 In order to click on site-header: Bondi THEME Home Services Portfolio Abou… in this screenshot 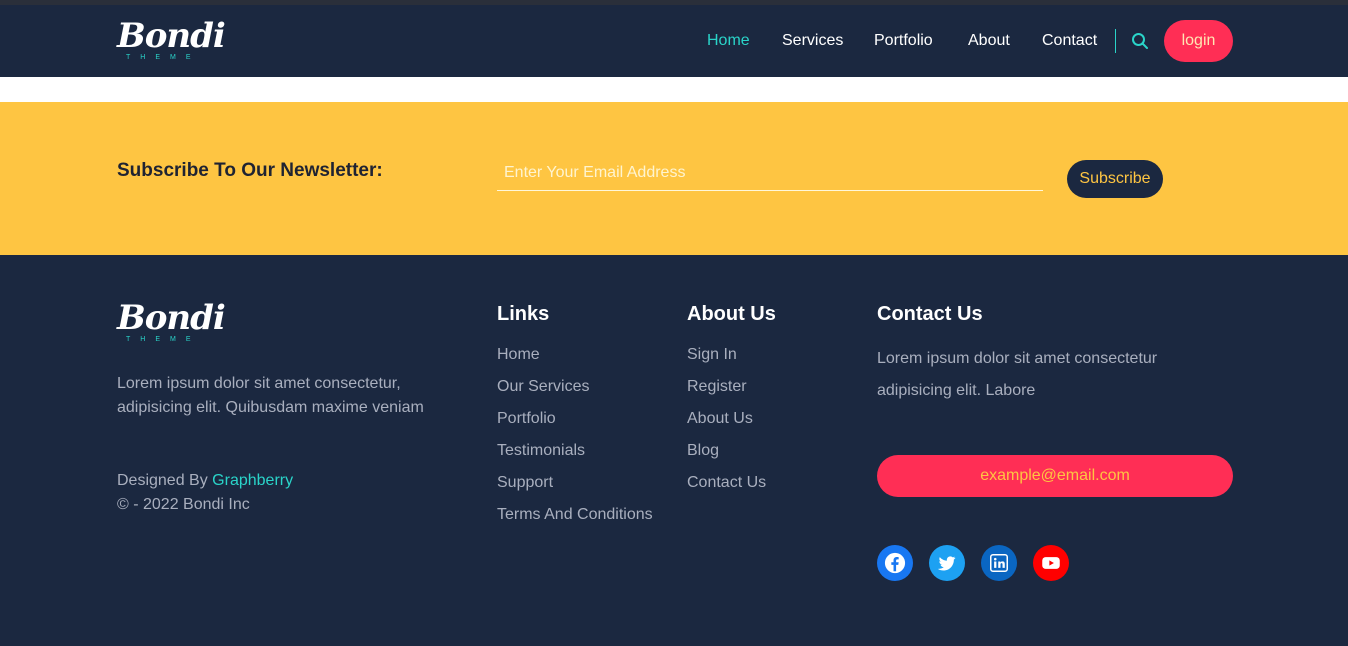, I will do `click(674, 41)`.